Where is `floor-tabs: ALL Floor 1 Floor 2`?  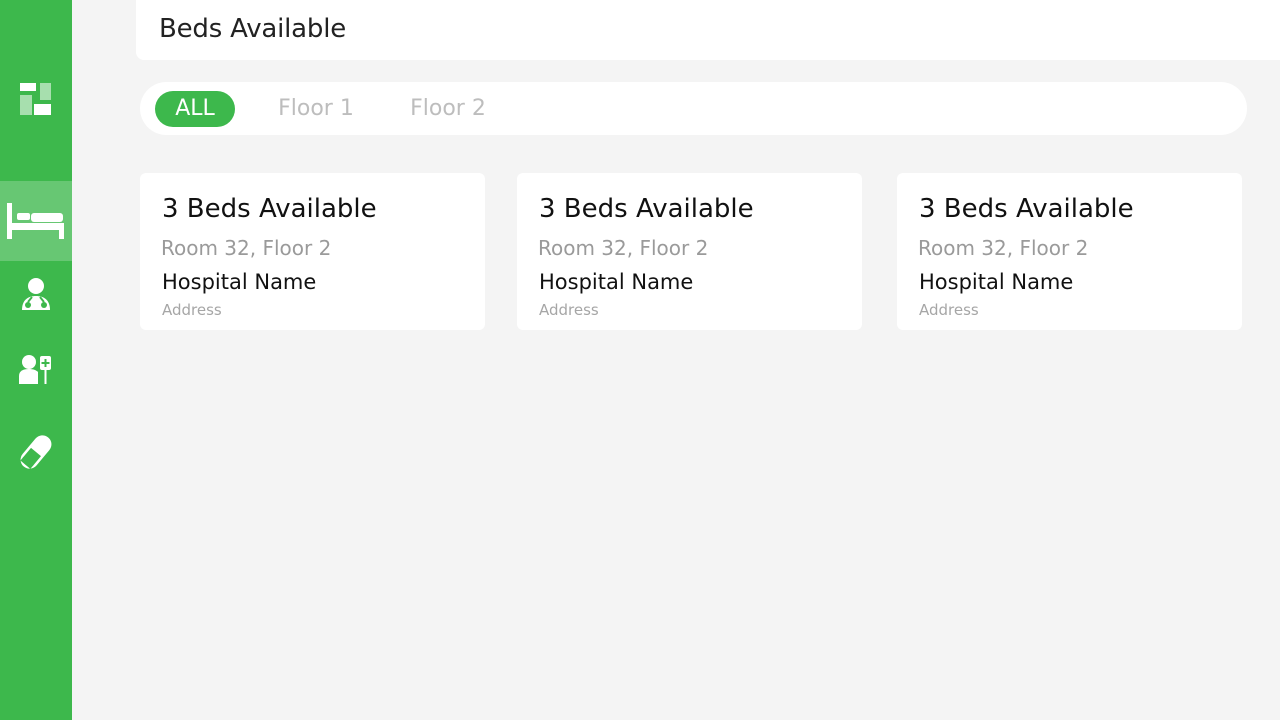
floor-tabs: ALL Floor 1 Floor 2 is located at coordinates (693, 108).